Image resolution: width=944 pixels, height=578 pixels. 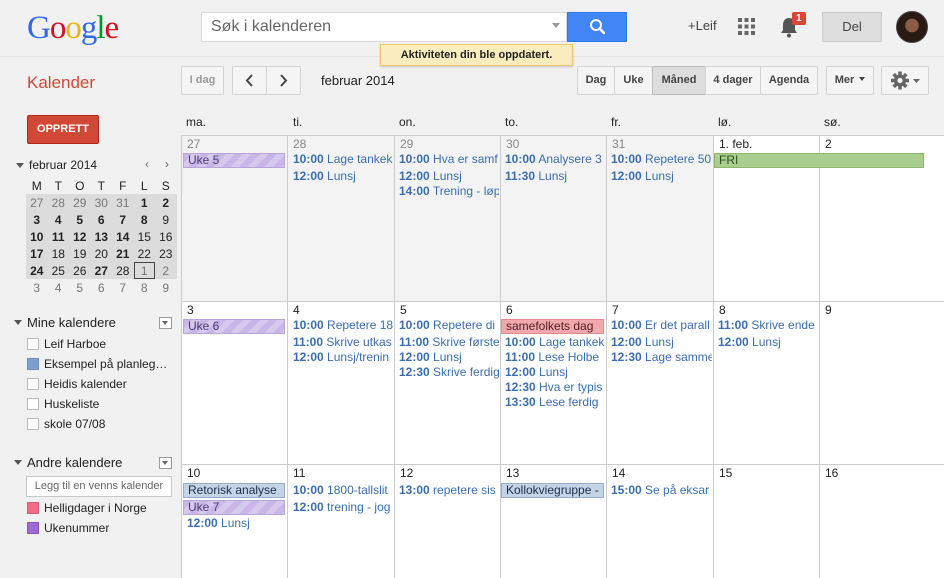 What do you see at coordinates (746, 26) in the screenshot?
I see `apps-grid-icon` at bounding box center [746, 26].